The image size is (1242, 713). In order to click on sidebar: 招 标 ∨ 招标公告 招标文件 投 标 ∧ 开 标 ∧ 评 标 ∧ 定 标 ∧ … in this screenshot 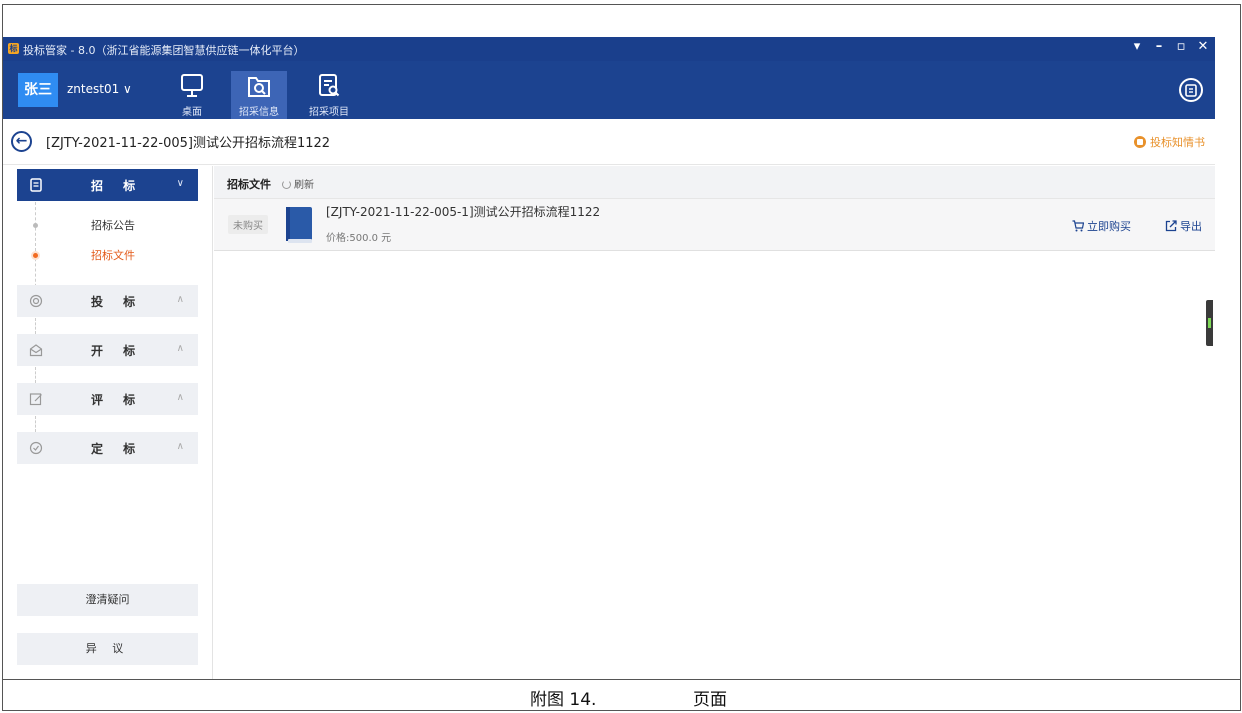, I will do `click(108, 422)`.